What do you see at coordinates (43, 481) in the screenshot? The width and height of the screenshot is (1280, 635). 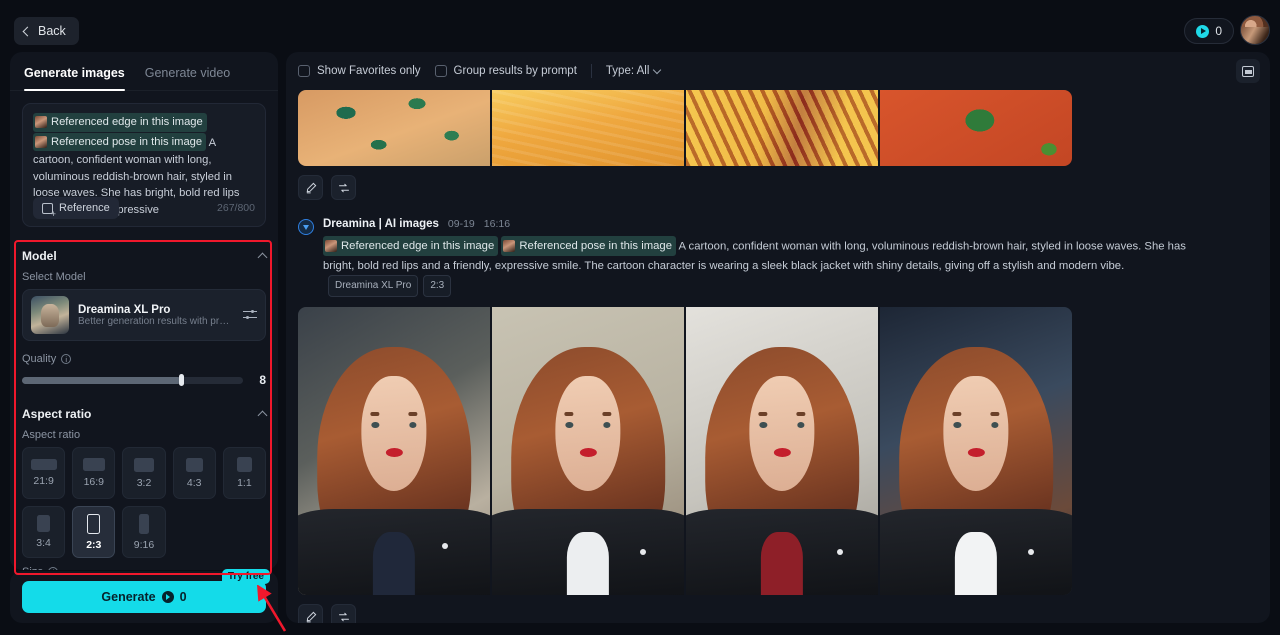 I see `aspect-ratio-option-label: 21:9` at bounding box center [43, 481].